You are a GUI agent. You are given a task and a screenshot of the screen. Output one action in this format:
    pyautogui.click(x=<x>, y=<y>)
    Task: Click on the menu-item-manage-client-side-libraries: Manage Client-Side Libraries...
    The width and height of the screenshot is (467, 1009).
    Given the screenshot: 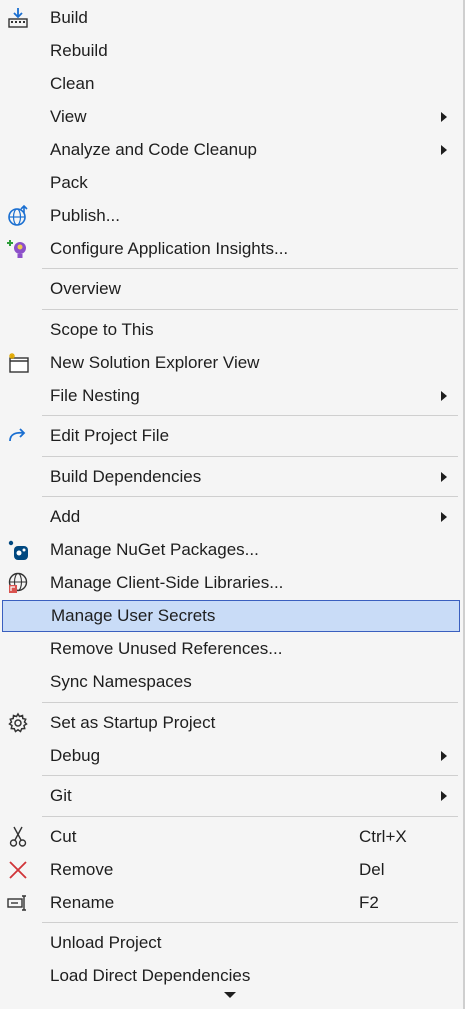 What is the action you would take?
    pyautogui.click(x=231, y=583)
    